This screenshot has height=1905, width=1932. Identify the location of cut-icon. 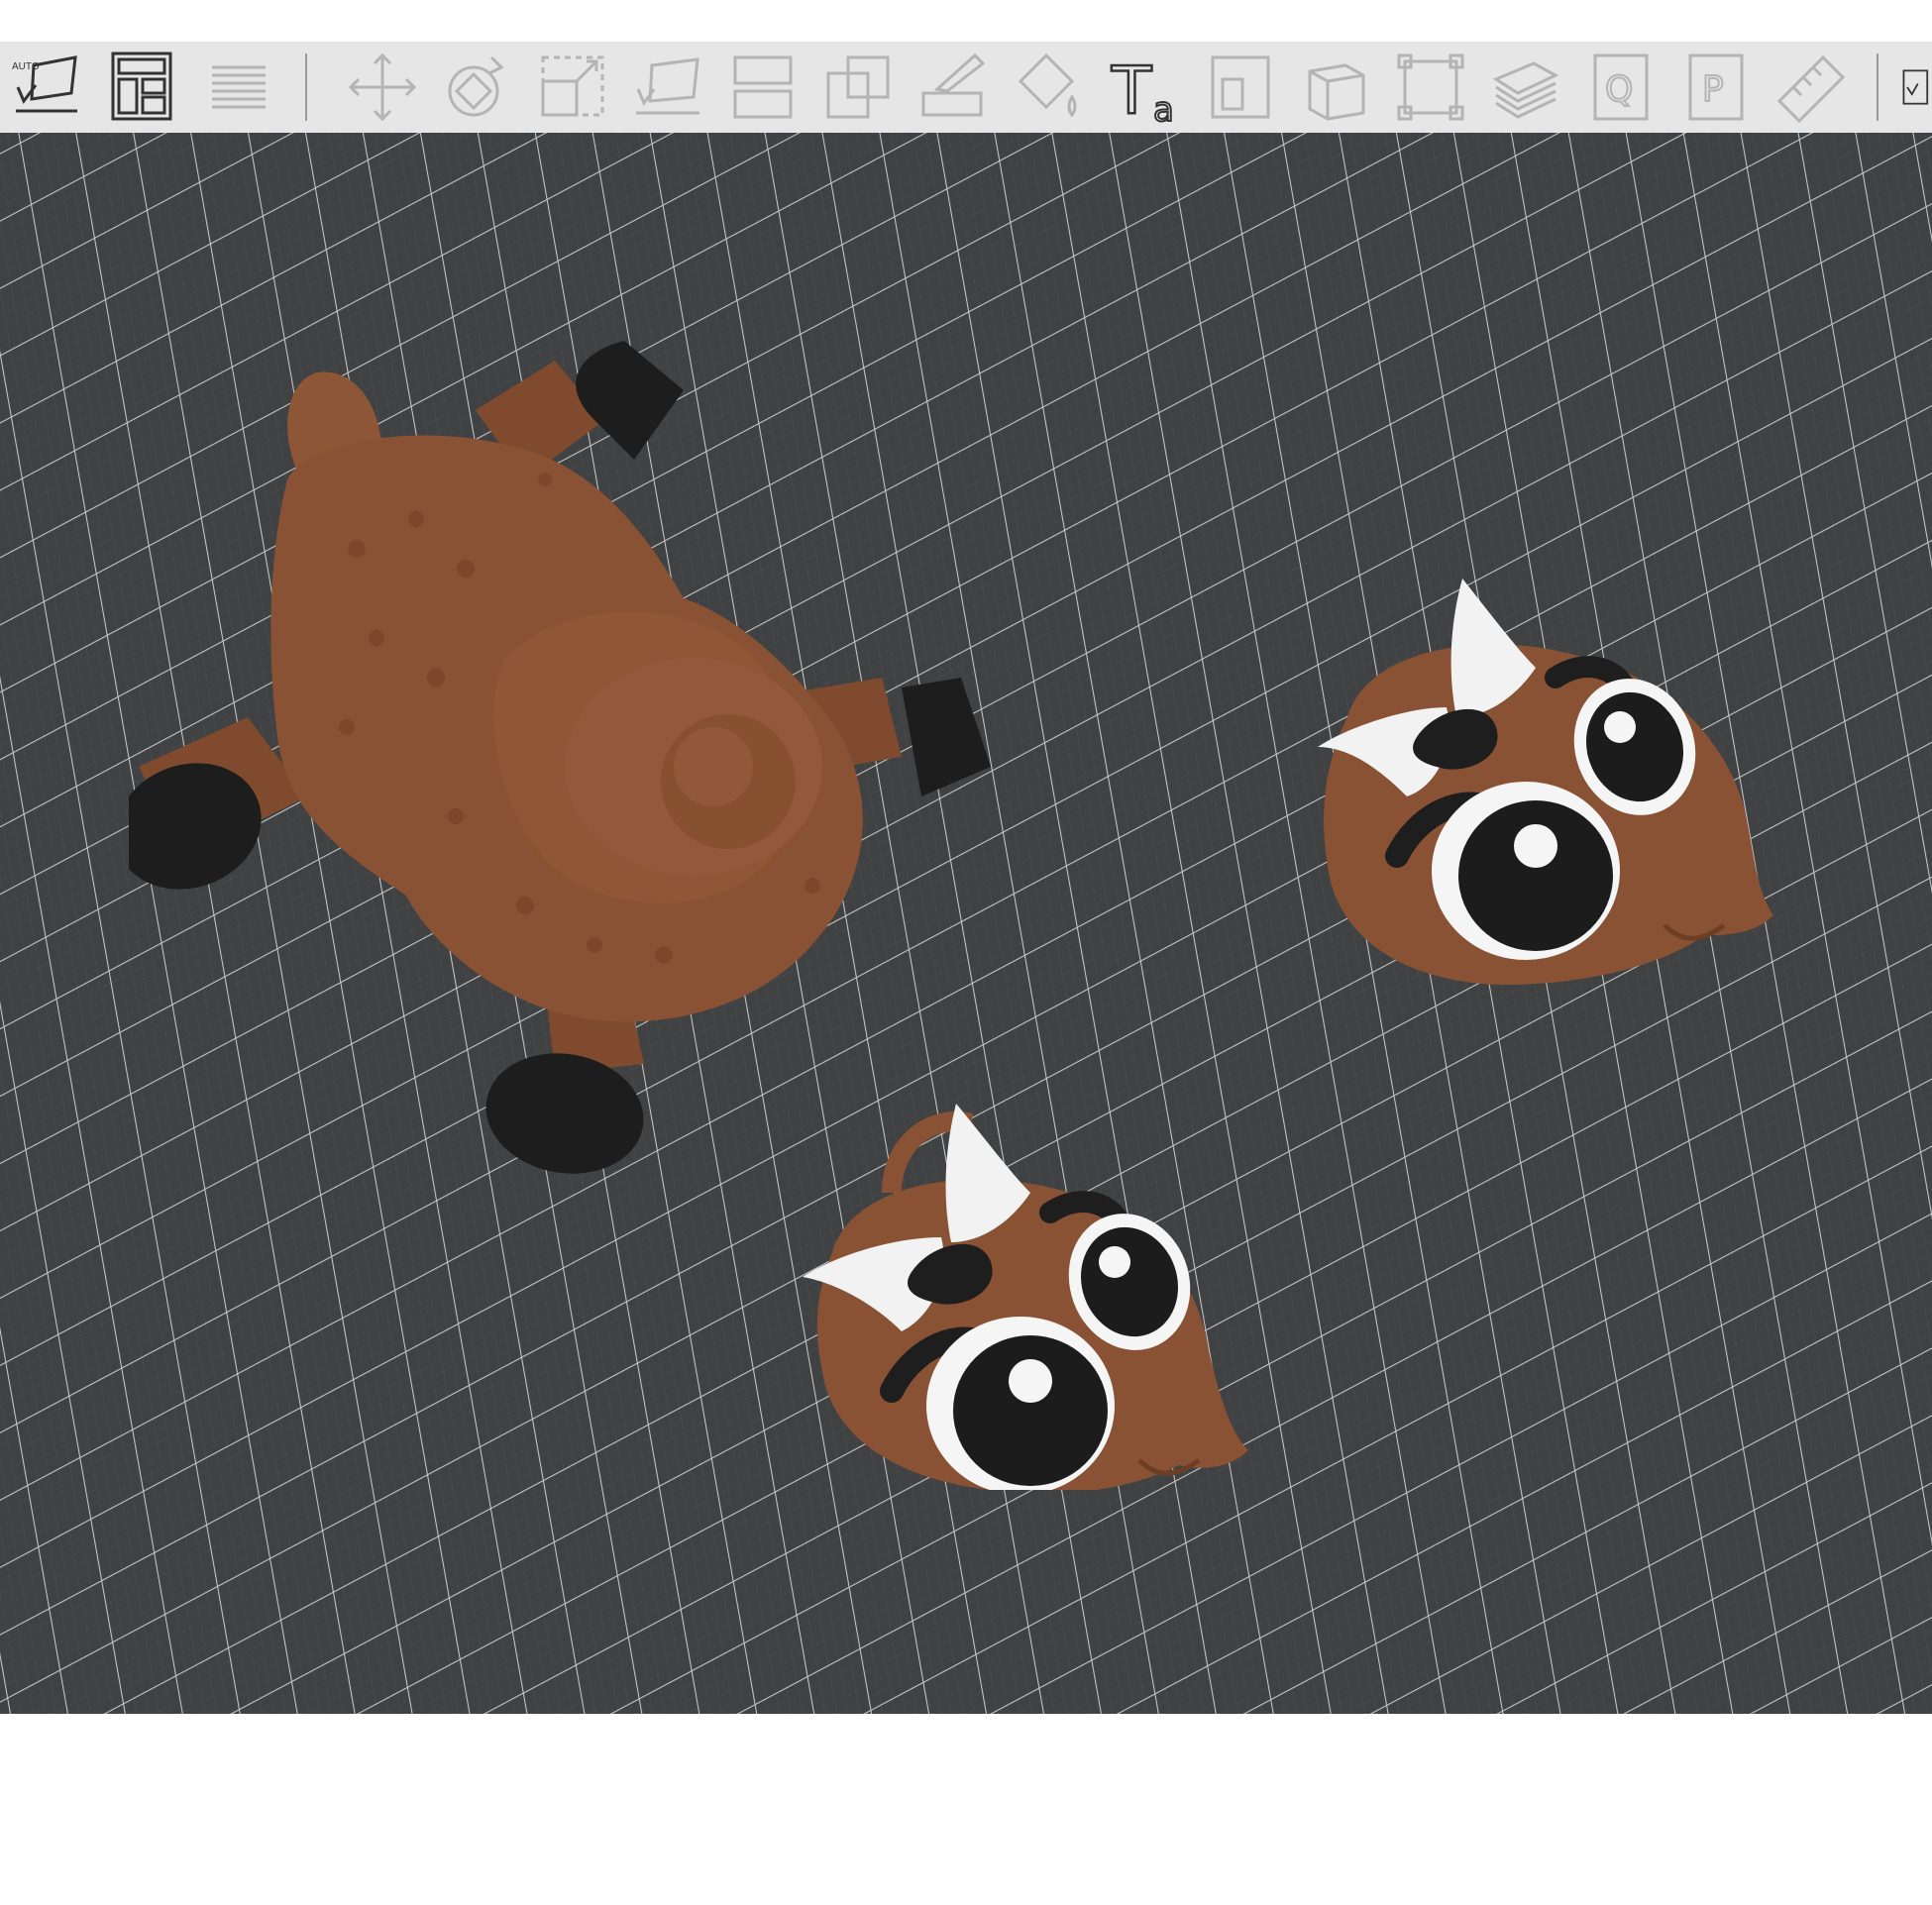
(858, 87).